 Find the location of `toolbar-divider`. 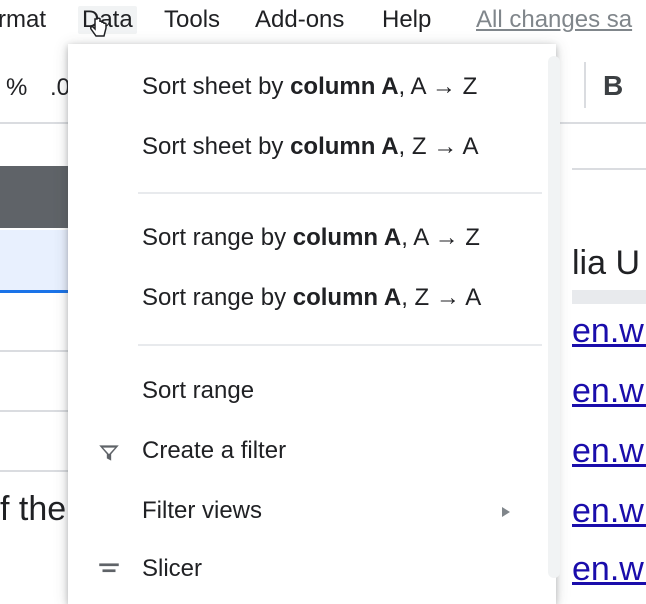

toolbar-divider is located at coordinates (585, 85).